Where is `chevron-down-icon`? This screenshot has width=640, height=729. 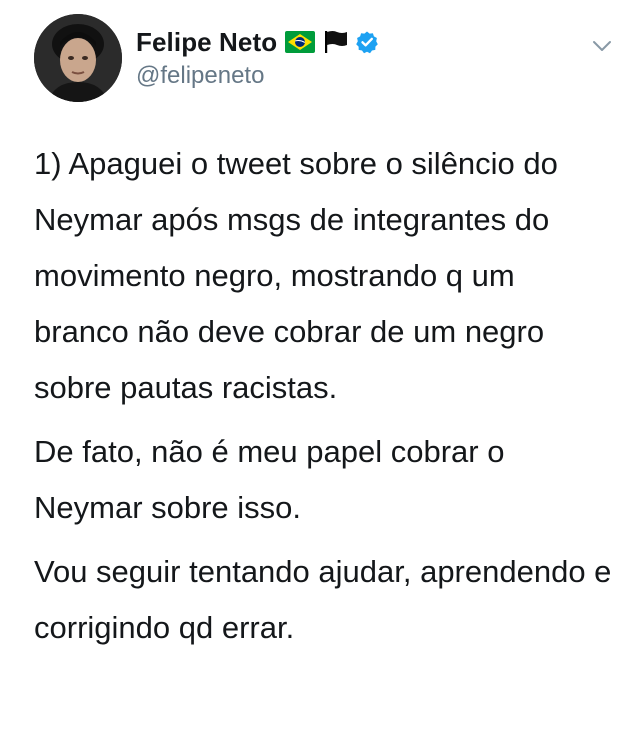
chevron-down-icon is located at coordinates (602, 46).